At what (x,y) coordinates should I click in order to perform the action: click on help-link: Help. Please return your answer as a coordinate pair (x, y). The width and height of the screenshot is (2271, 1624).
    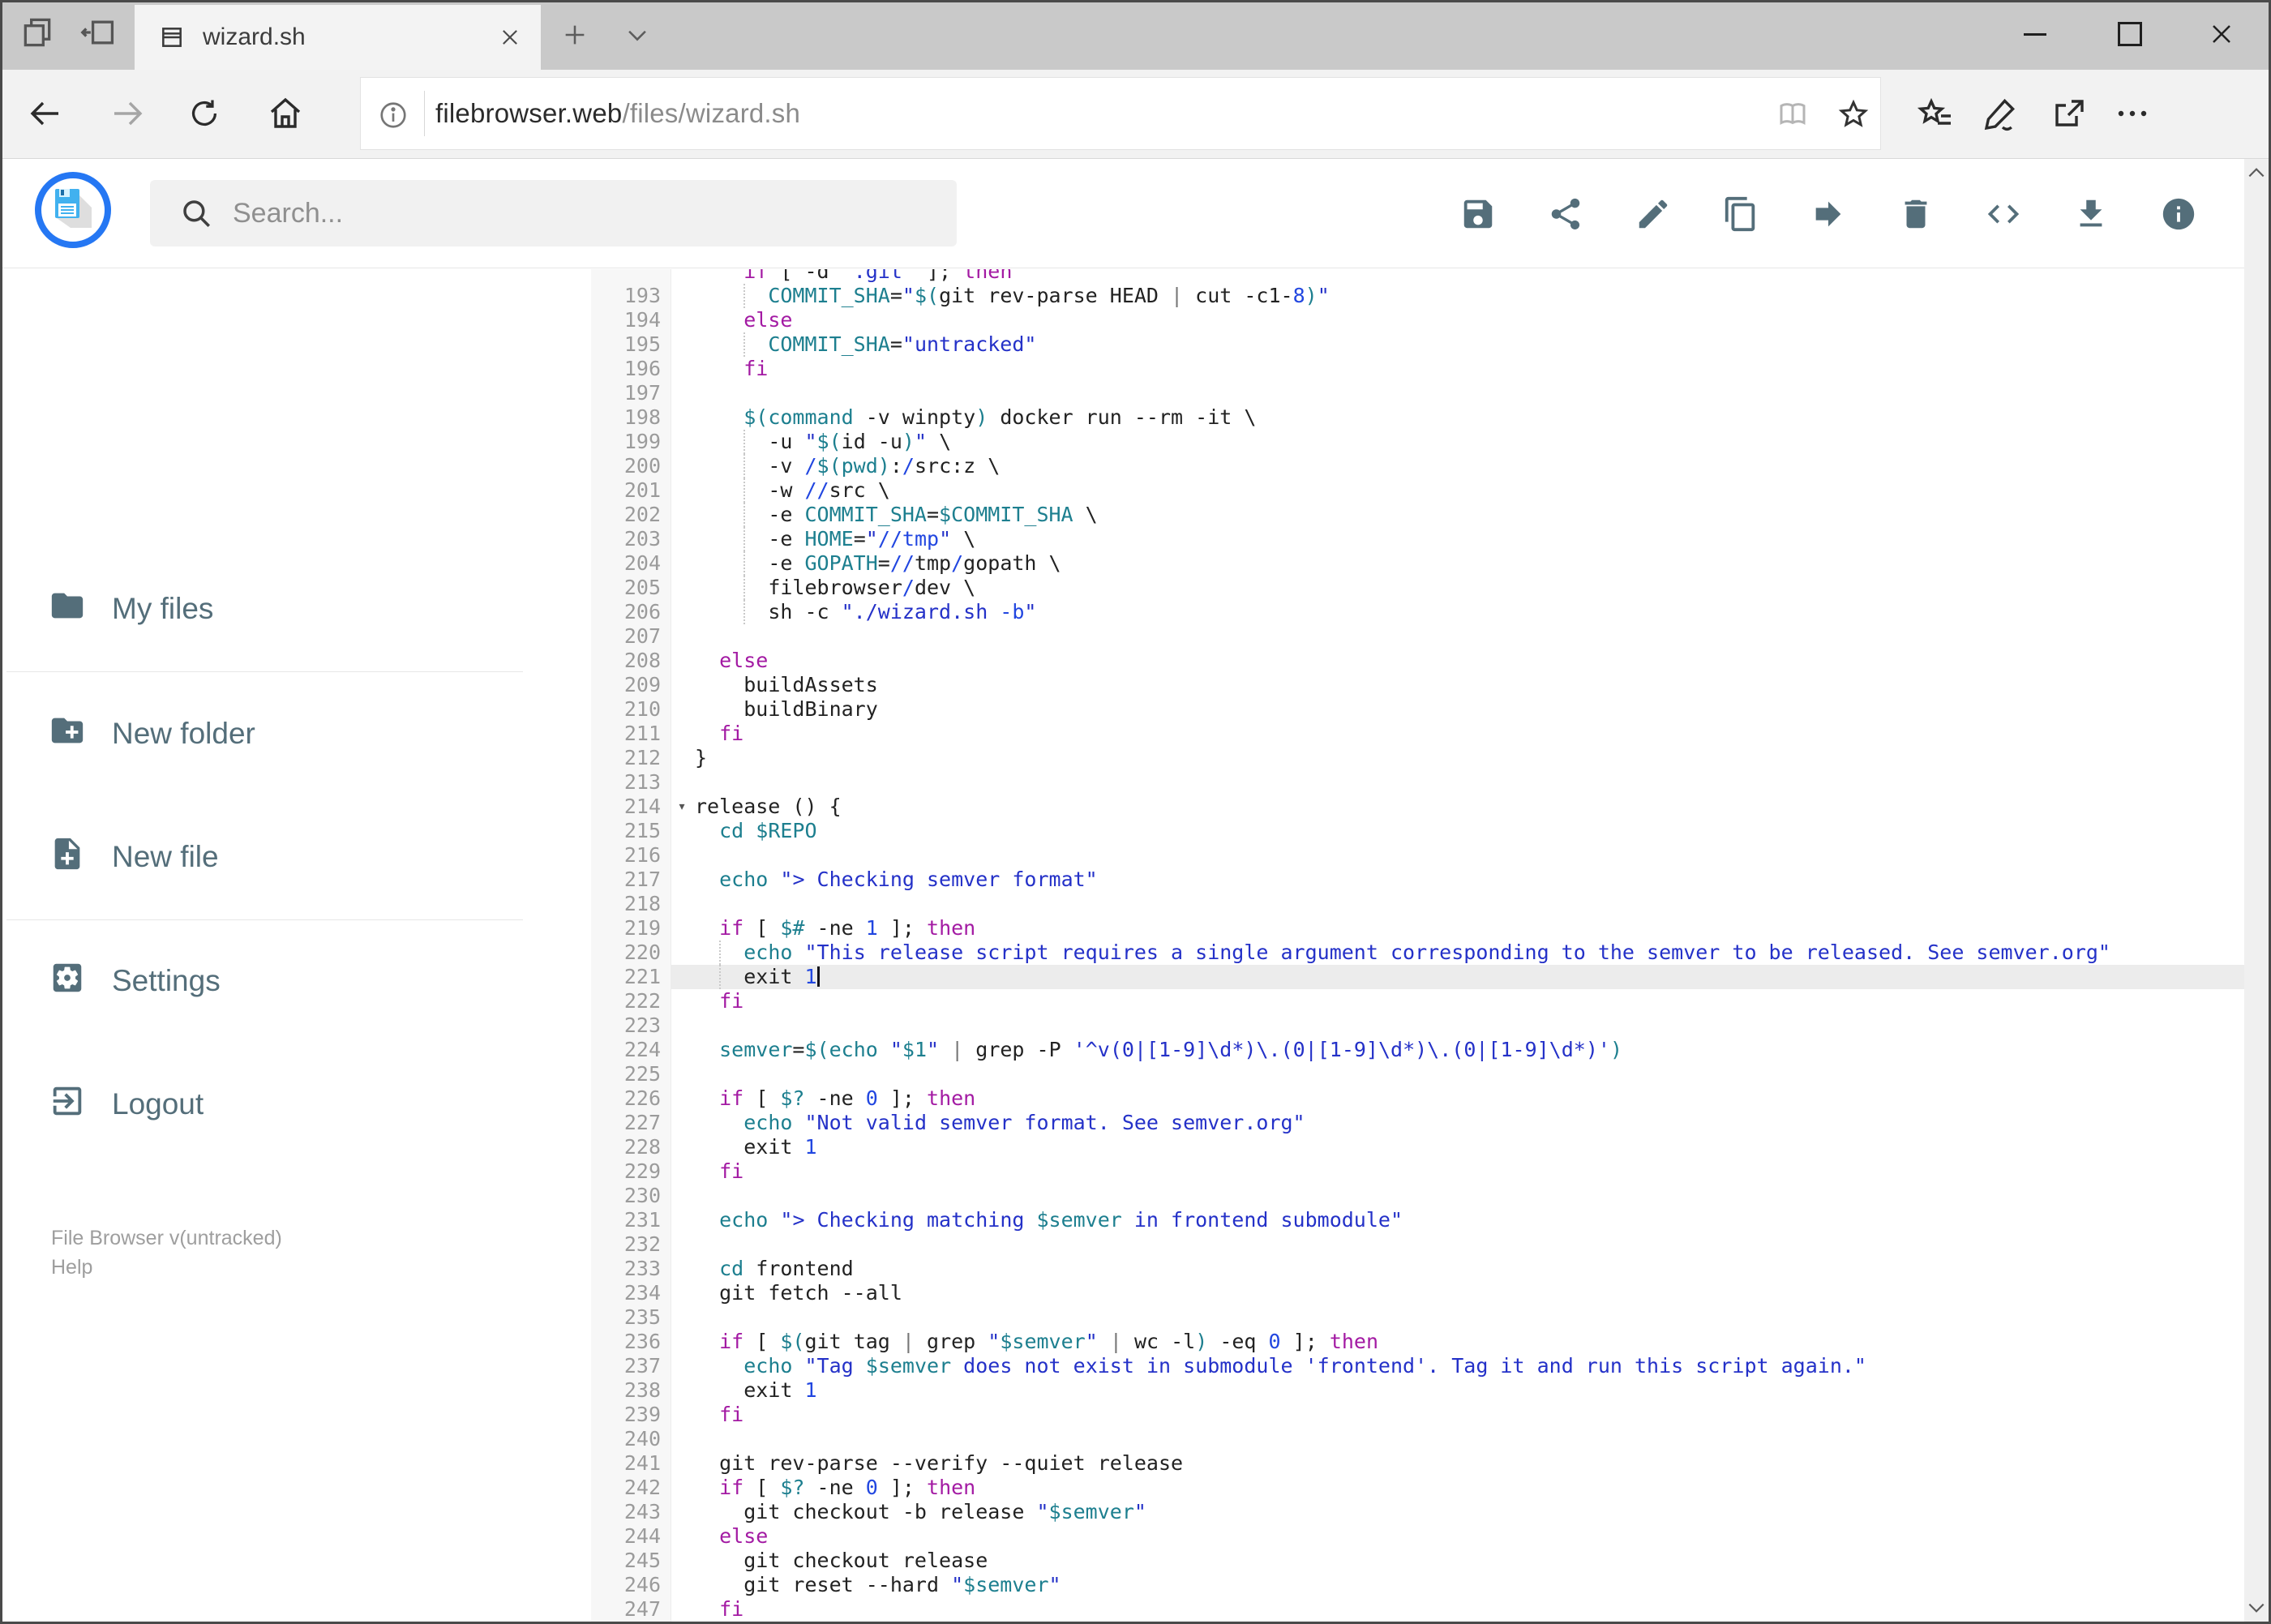
    Looking at the image, I should click on (72, 1267).